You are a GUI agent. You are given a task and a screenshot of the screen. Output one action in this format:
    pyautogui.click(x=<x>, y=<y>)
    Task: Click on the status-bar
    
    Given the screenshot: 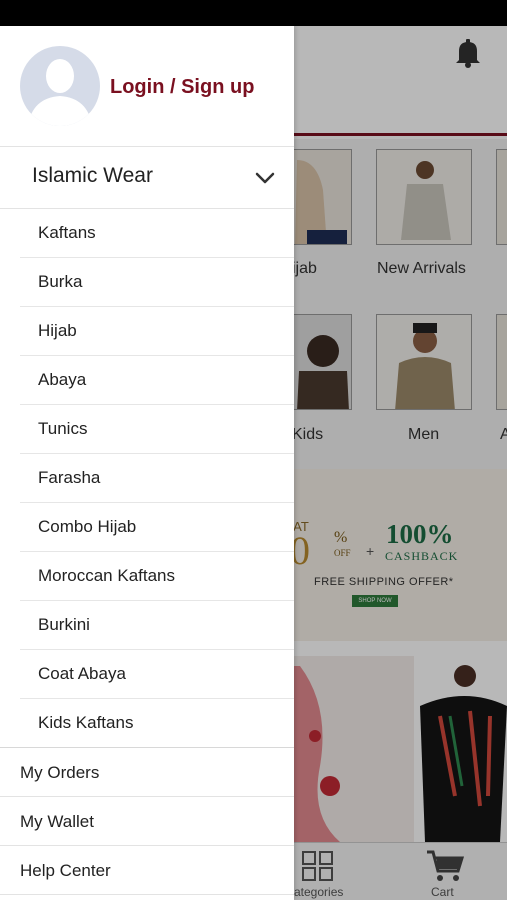 What is the action you would take?
    pyautogui.click(x=253, y=13)
    